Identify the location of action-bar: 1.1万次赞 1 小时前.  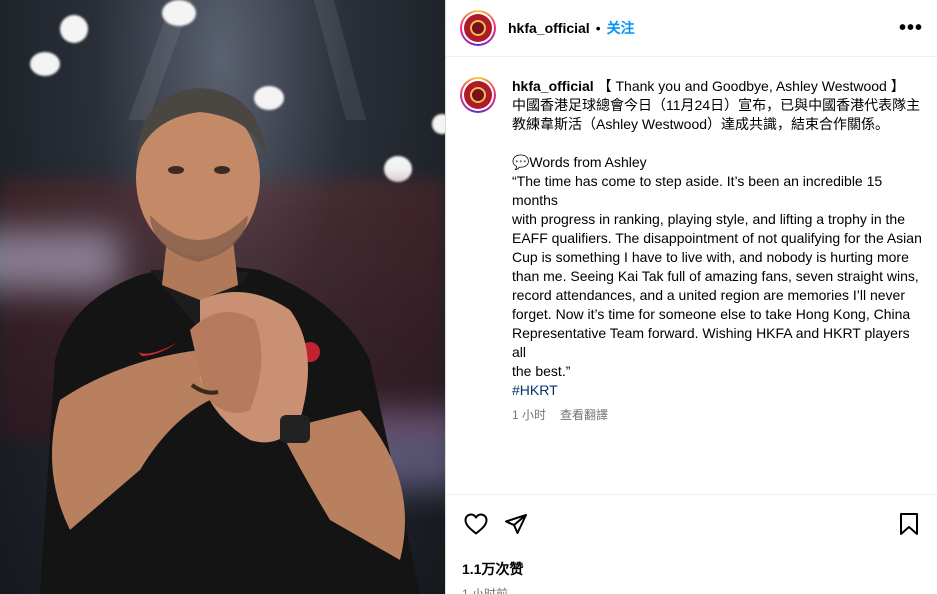
(691, 544).